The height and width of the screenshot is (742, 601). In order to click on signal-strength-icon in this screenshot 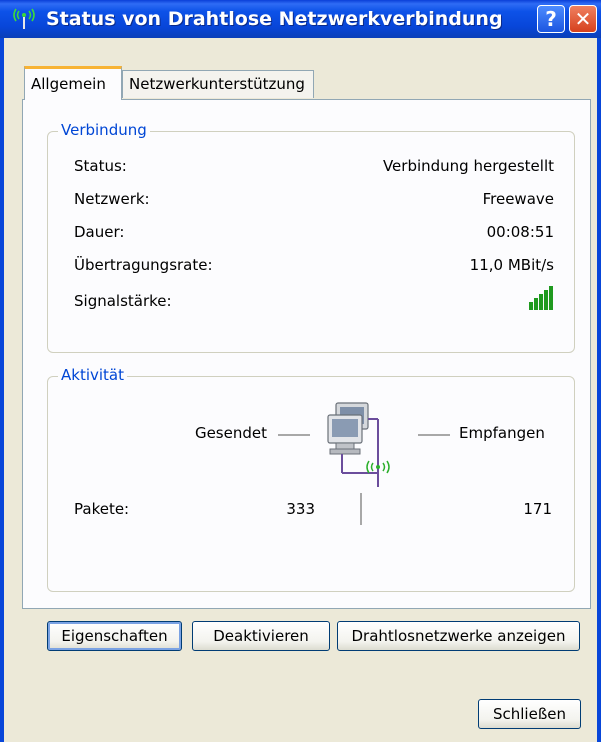, I will do `click(541, 298)`.